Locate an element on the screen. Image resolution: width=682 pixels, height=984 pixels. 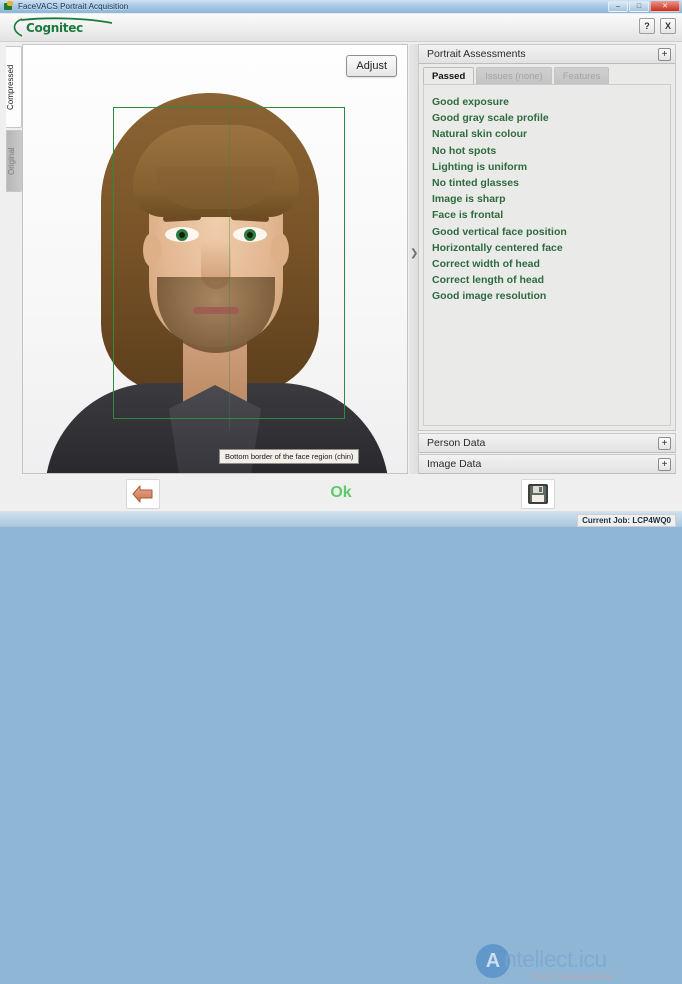
portrait-assessments-header: Portrait Assessments + is located at coordinates (547, 54).